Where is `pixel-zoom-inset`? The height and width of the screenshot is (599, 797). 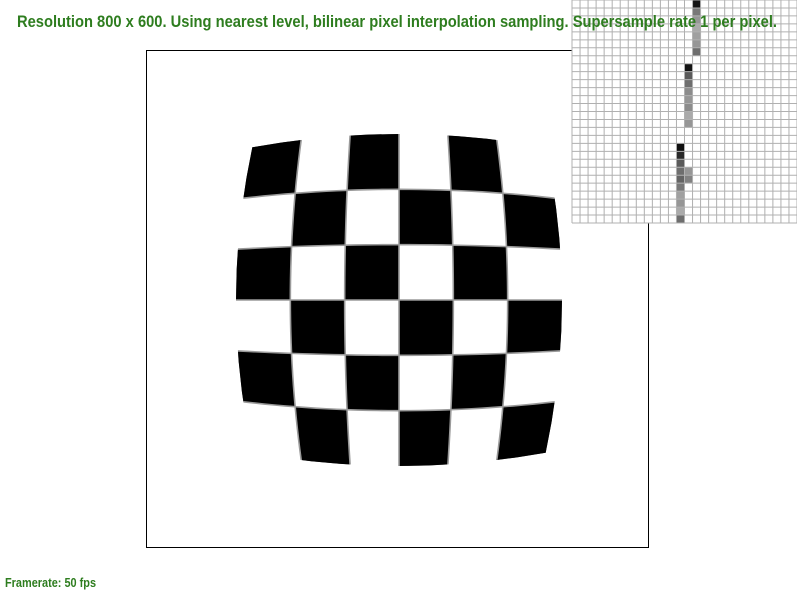 pixel-zoom-inset is located at coordinates (684, 112).